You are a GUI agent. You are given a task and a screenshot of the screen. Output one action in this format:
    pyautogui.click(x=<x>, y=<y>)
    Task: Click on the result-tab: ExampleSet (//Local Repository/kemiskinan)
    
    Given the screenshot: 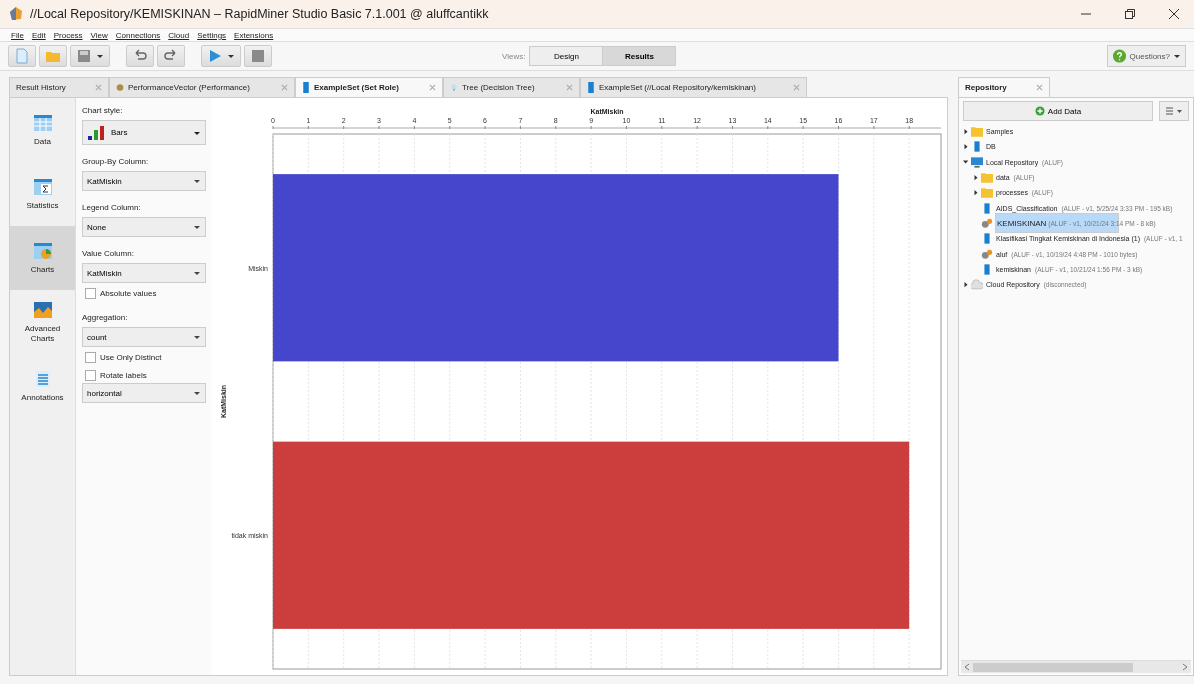 What is the action you would take?
    pyautogui.click(x=693, y=87)
    